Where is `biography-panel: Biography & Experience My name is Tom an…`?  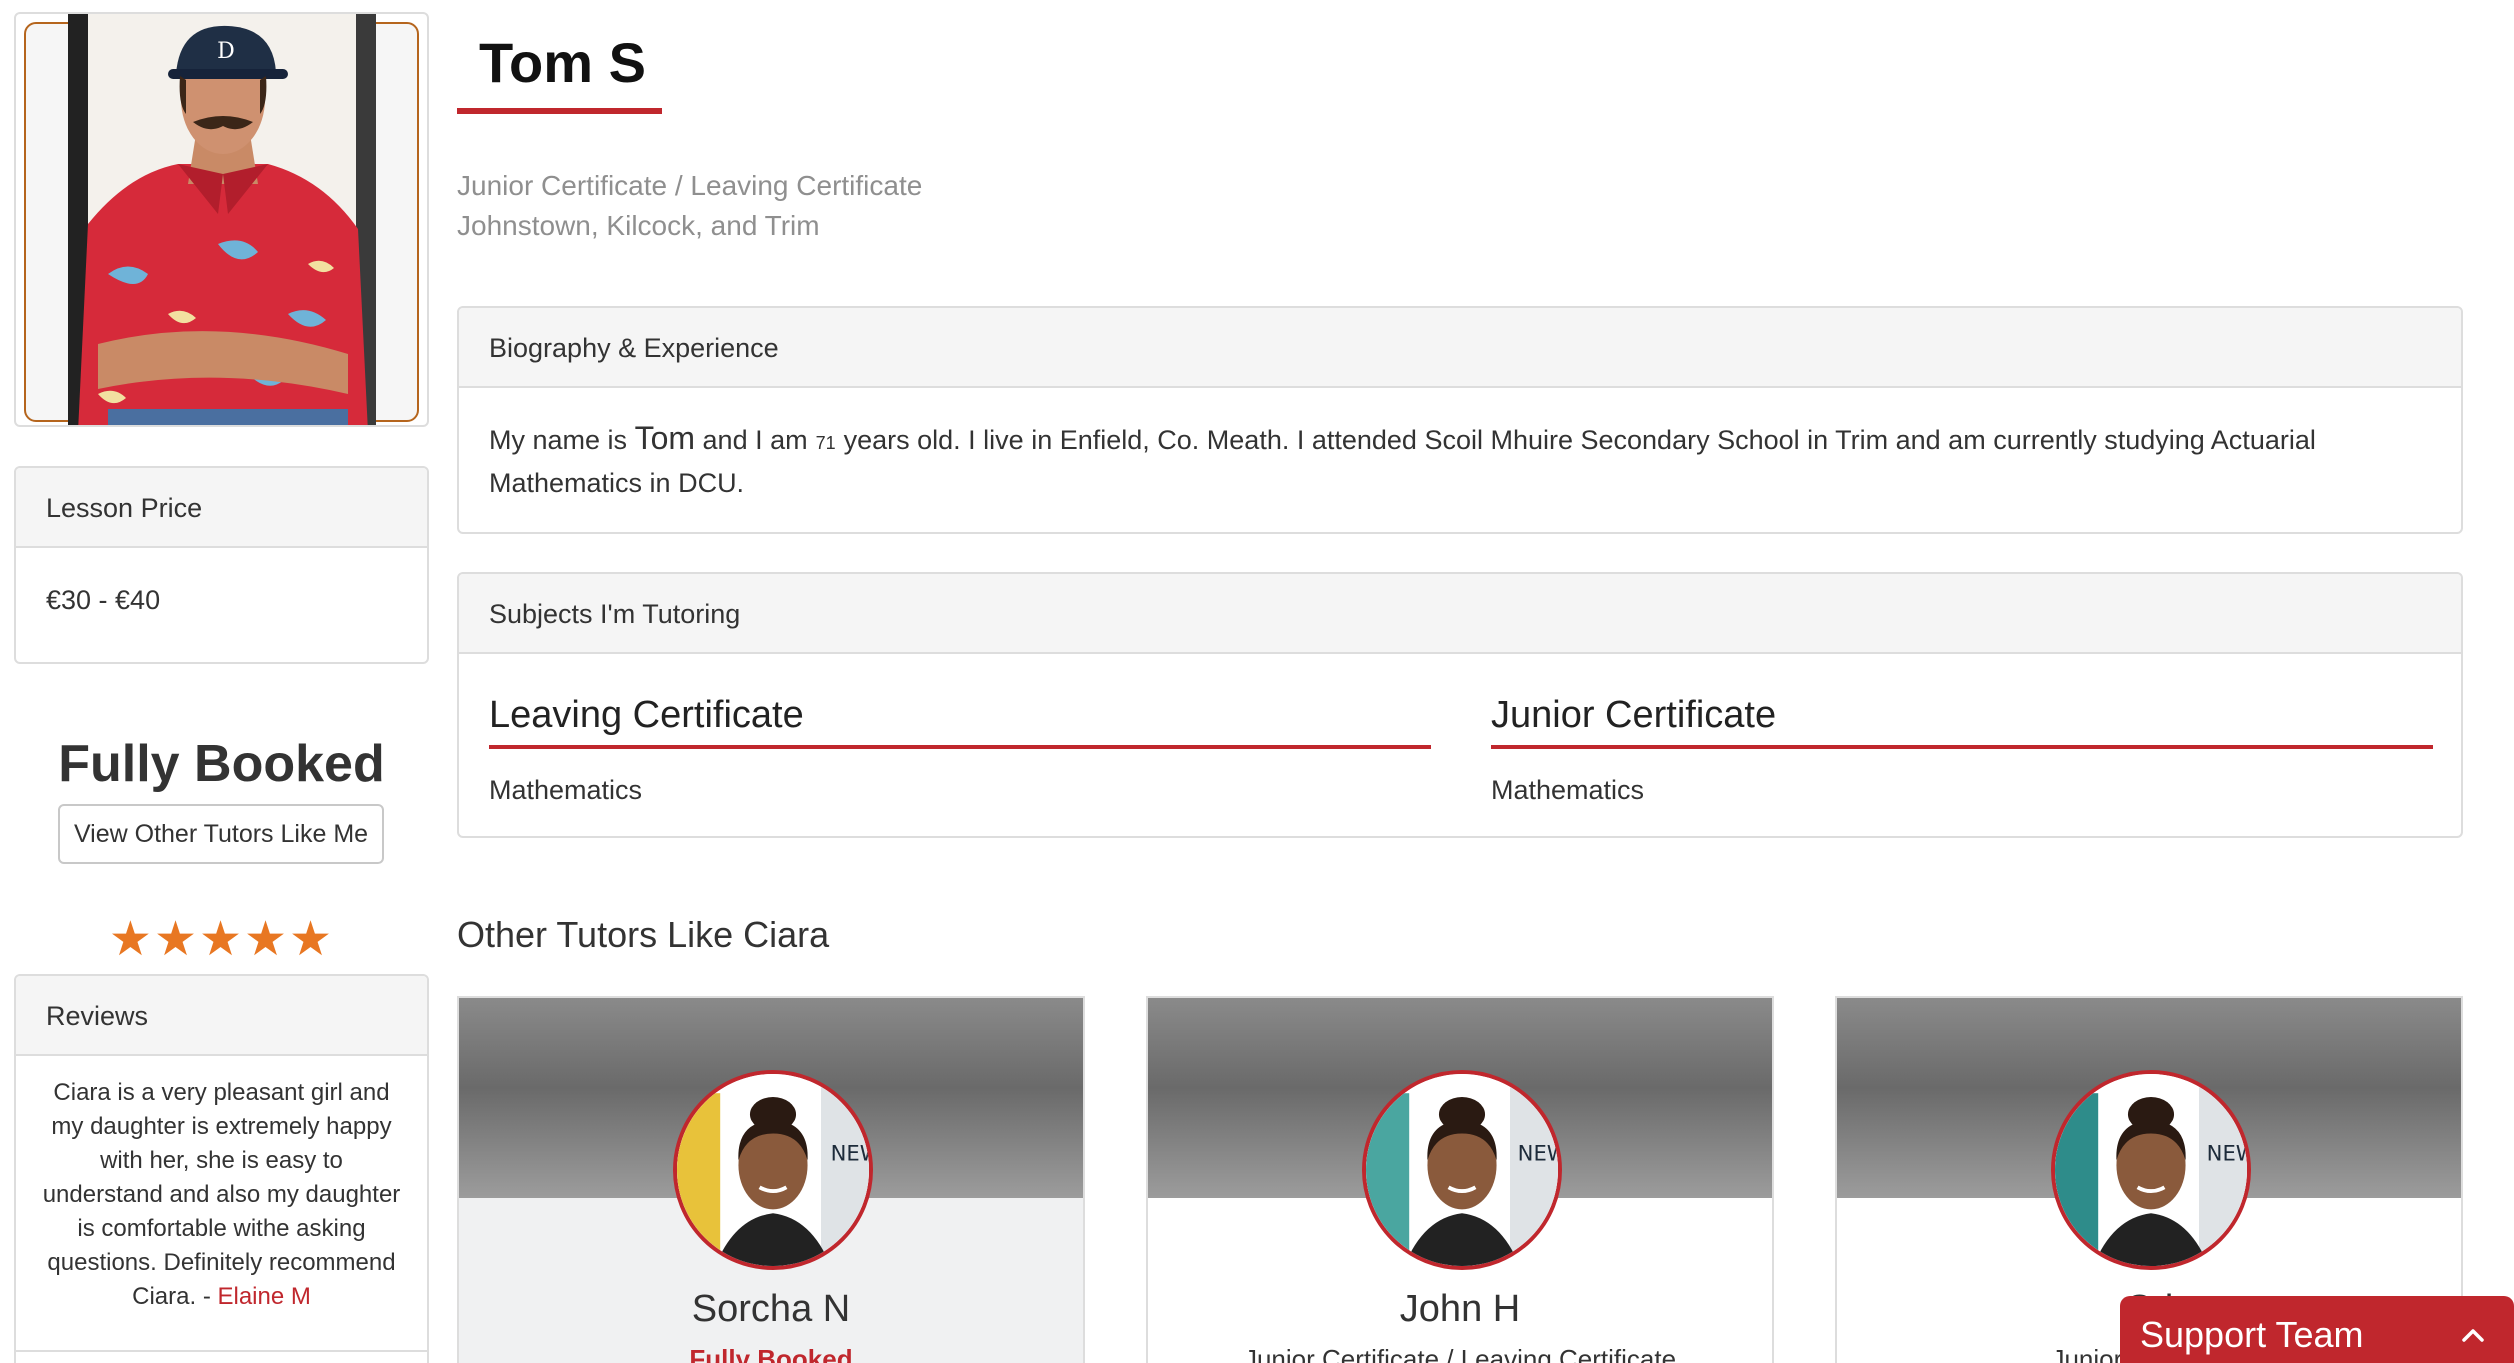
biography-panel: Biography & Experience My name is Tom an… is located at coordinates (1460, 420).